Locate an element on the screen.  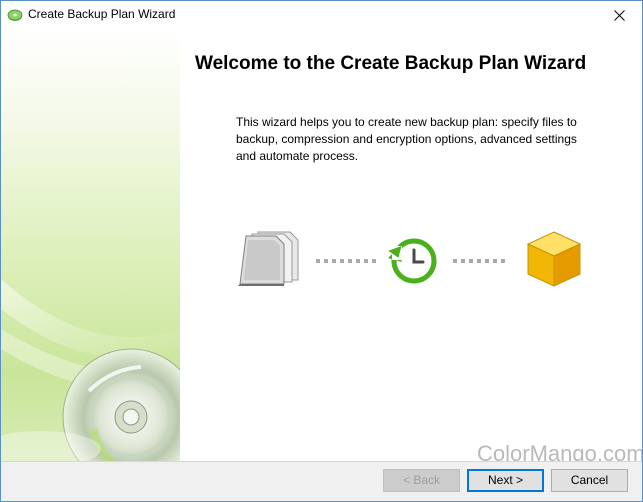
page-title: Welcome to the Create Backup Plan Wizard is located at coordinates (391, 63).